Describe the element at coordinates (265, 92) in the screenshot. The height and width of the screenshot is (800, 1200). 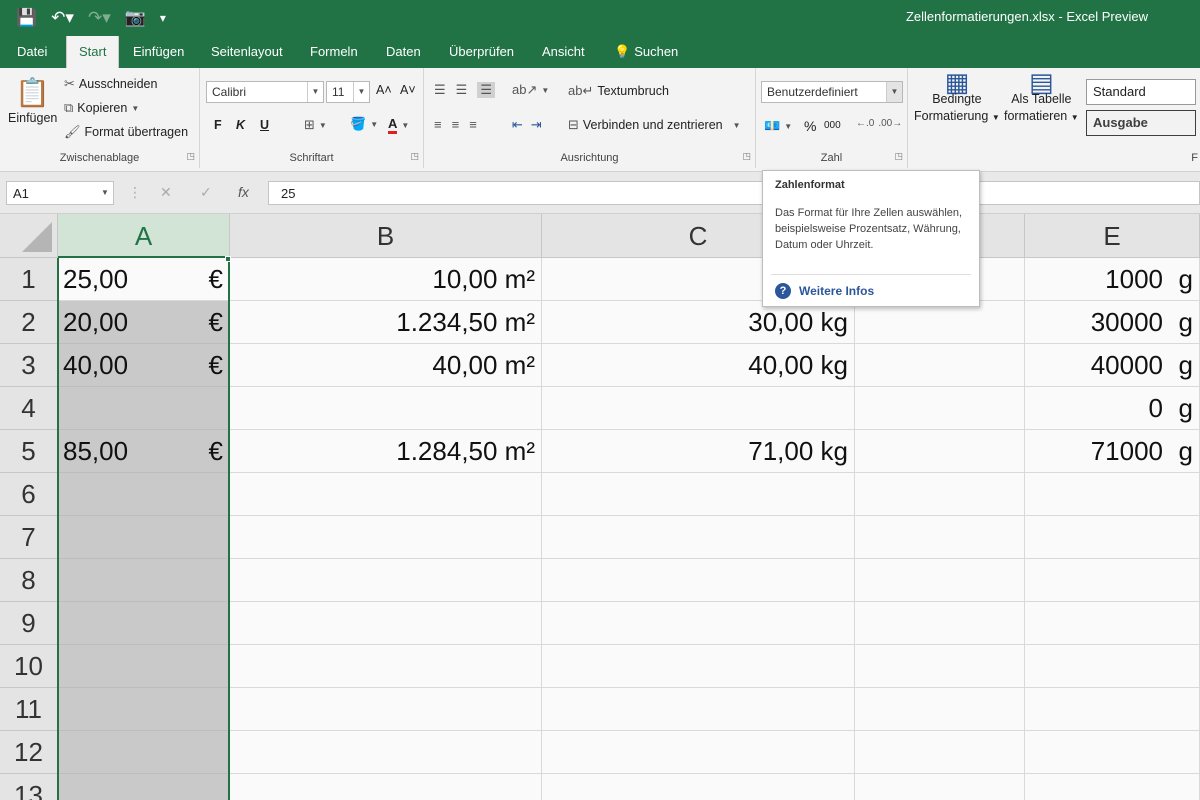
I see `font-name-dropdown: Calibri ▼` at that location.